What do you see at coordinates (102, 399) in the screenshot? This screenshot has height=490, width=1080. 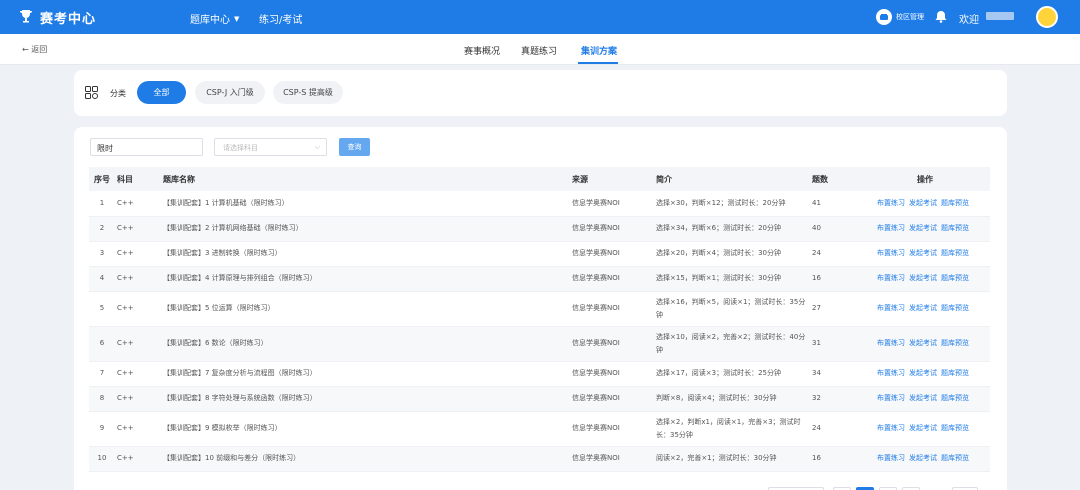 I see `cell-index: 8` at bounding box center [102, 399].